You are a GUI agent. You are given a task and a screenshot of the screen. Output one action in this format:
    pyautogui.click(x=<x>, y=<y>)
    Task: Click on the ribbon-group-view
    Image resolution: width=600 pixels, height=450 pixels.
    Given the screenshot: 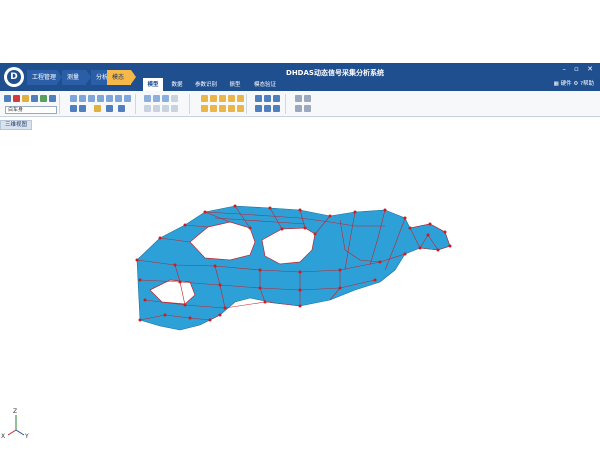 What is the action you would take?
    pyautogui.click(x=222, y=104)
    